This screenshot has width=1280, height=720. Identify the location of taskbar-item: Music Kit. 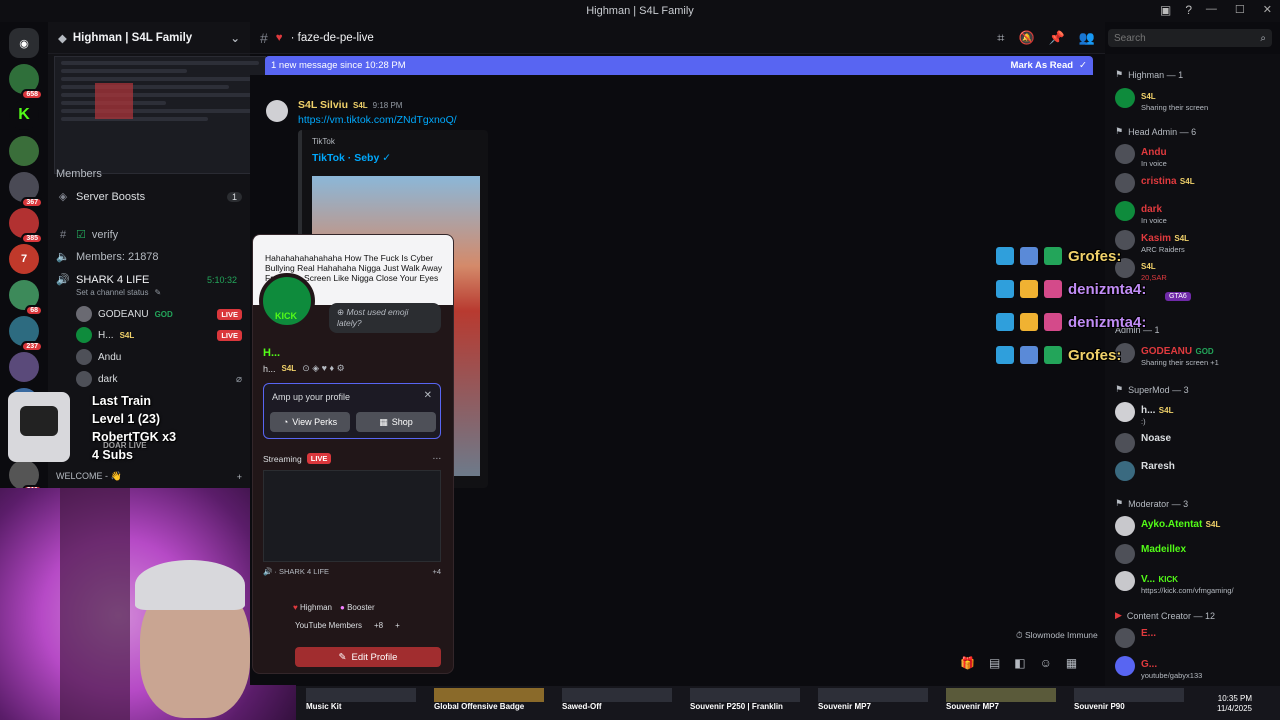
(361, 702).